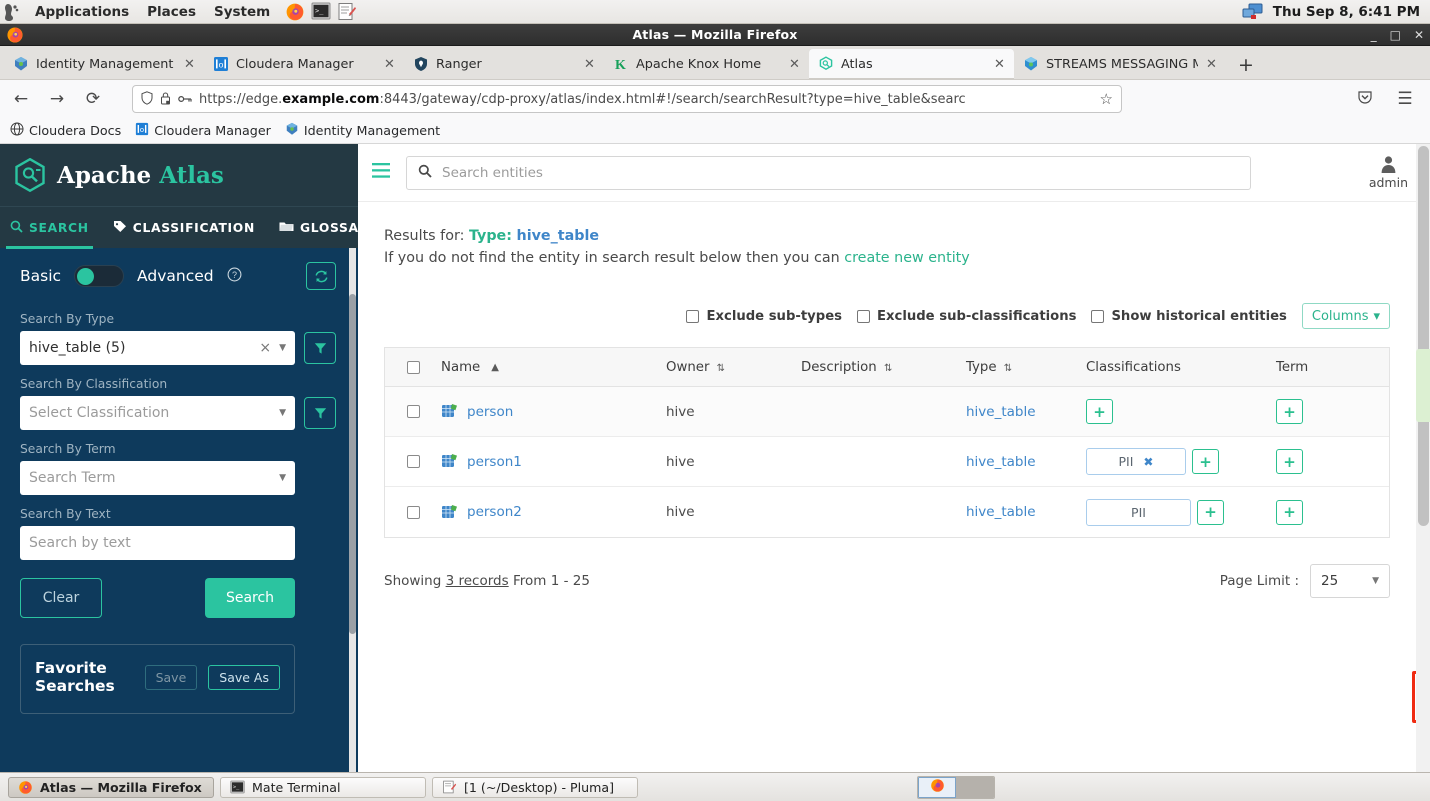  What do you see at coordinates (706, 64) in the screenshot?
I see `browser-tab-apache-knox-home: K Apache Knox Home ✕` at bounding box center [706, 64].